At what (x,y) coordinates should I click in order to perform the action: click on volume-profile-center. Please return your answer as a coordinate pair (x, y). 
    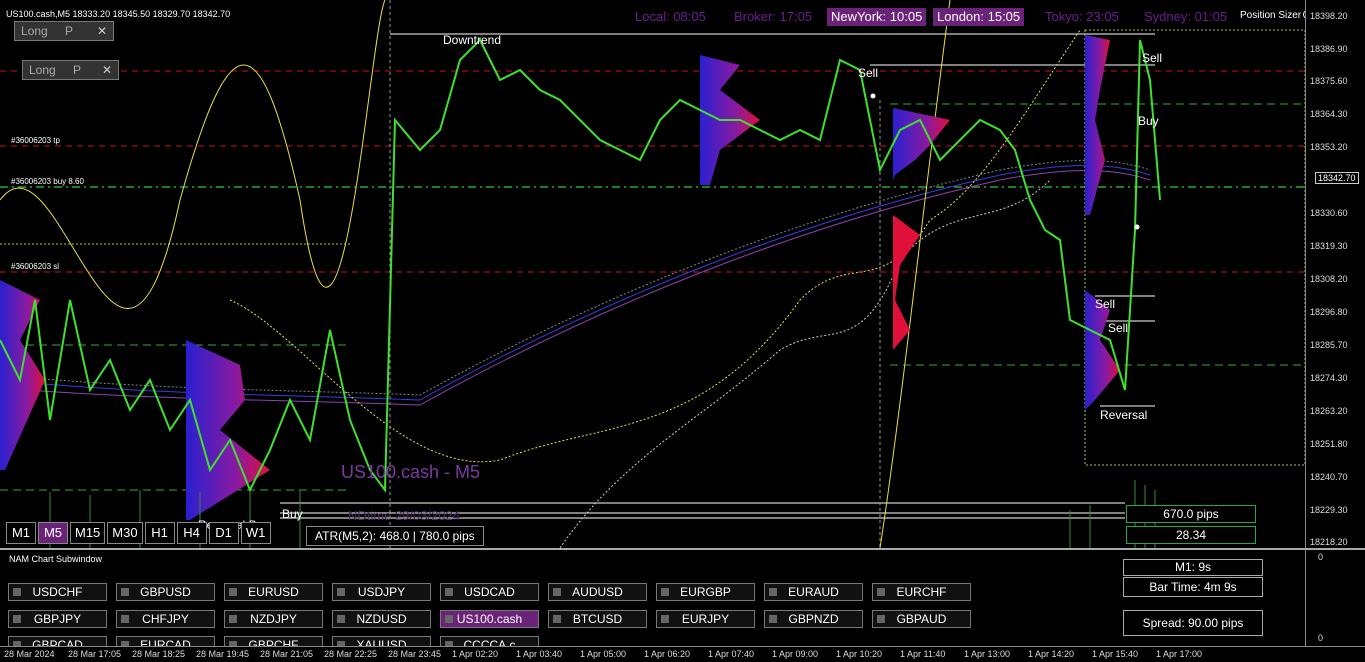
    Looking at the image, I should click on (921, 144).